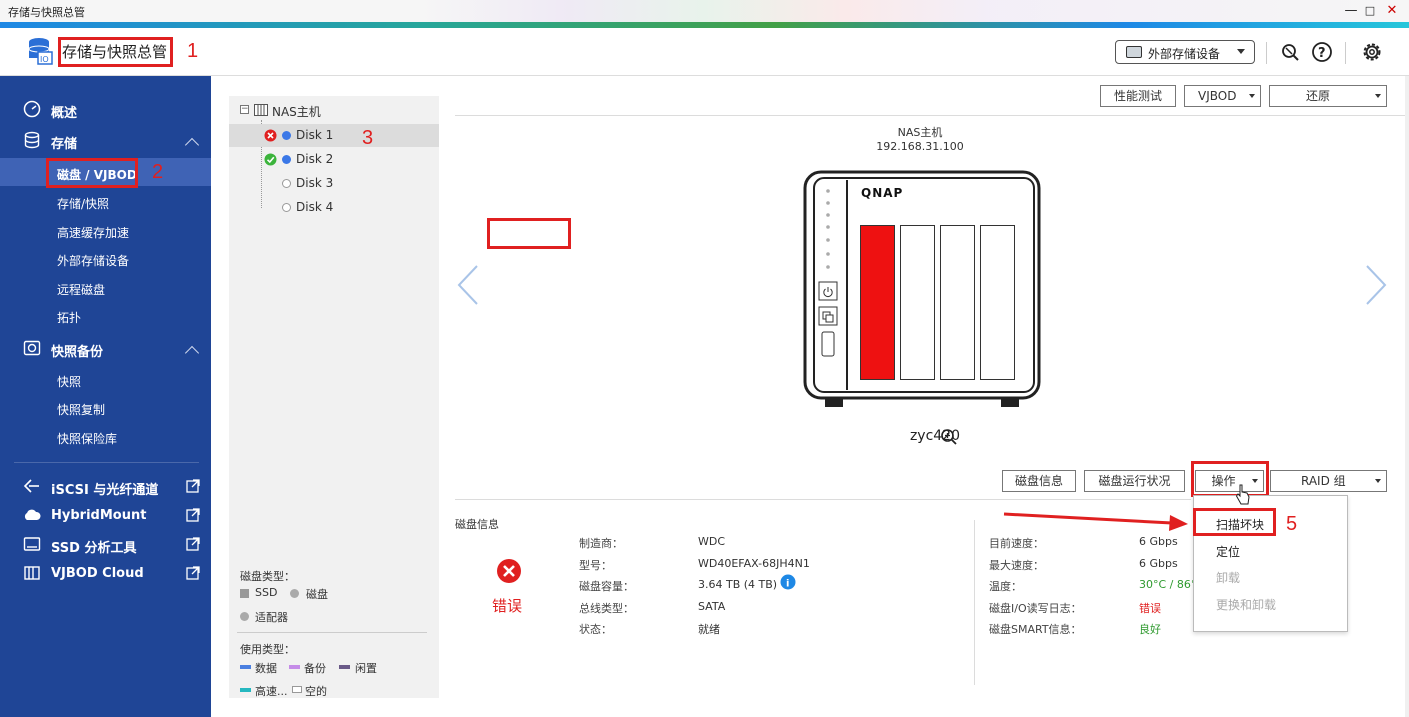 The image size is (1409, 717). What do you see at coordinates (32, 573) in the screenshot?
I see `vjbod-cloud-icon` at bounding box center [32, 573].